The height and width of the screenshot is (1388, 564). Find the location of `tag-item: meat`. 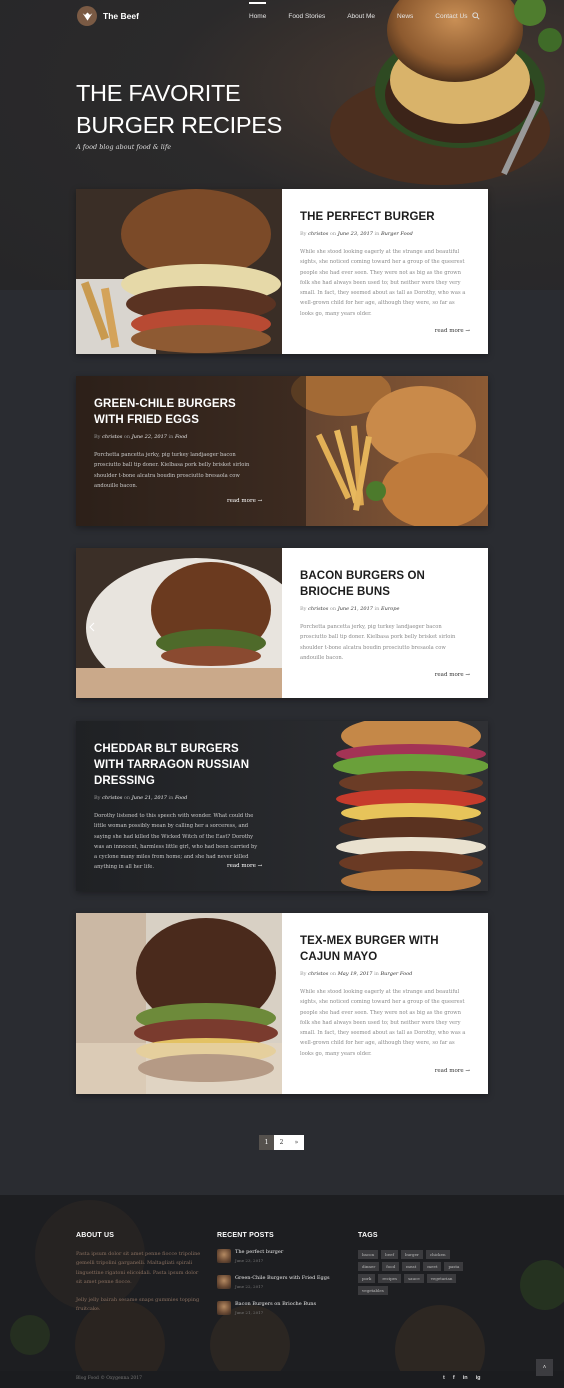

tag-item: meat is located at coordinates (411, 1266).